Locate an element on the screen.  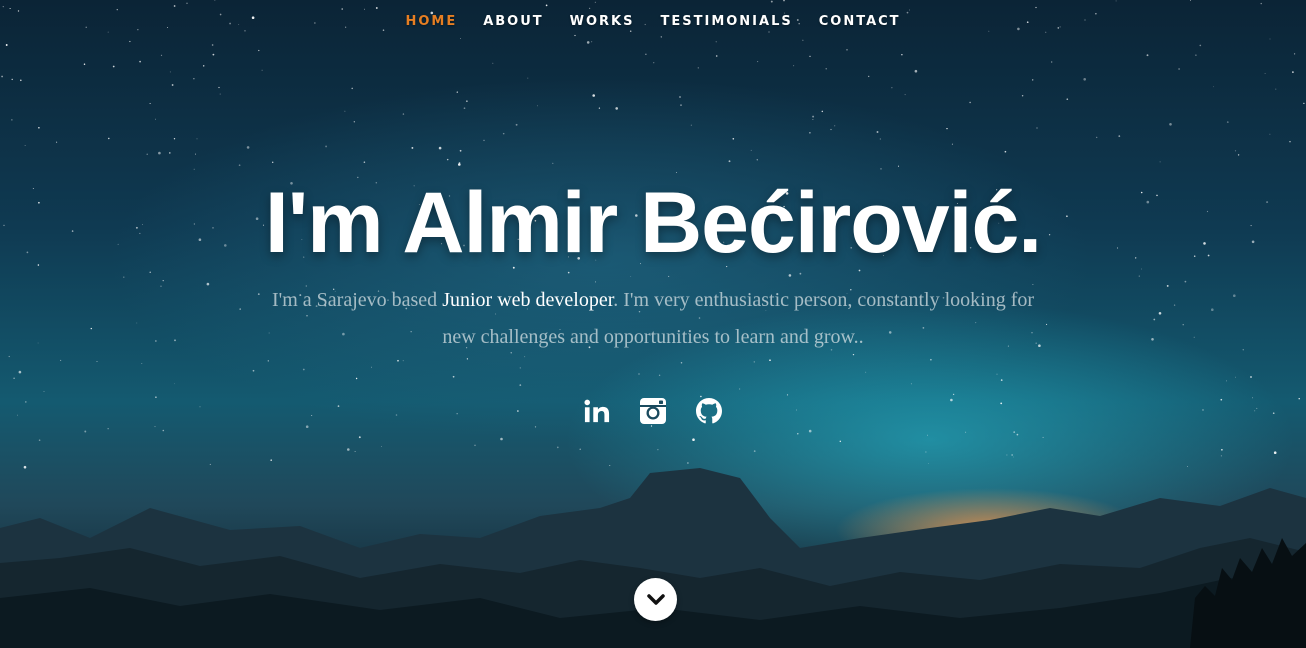
nav-item-works: WORKS is located at coordinates (602, 21).